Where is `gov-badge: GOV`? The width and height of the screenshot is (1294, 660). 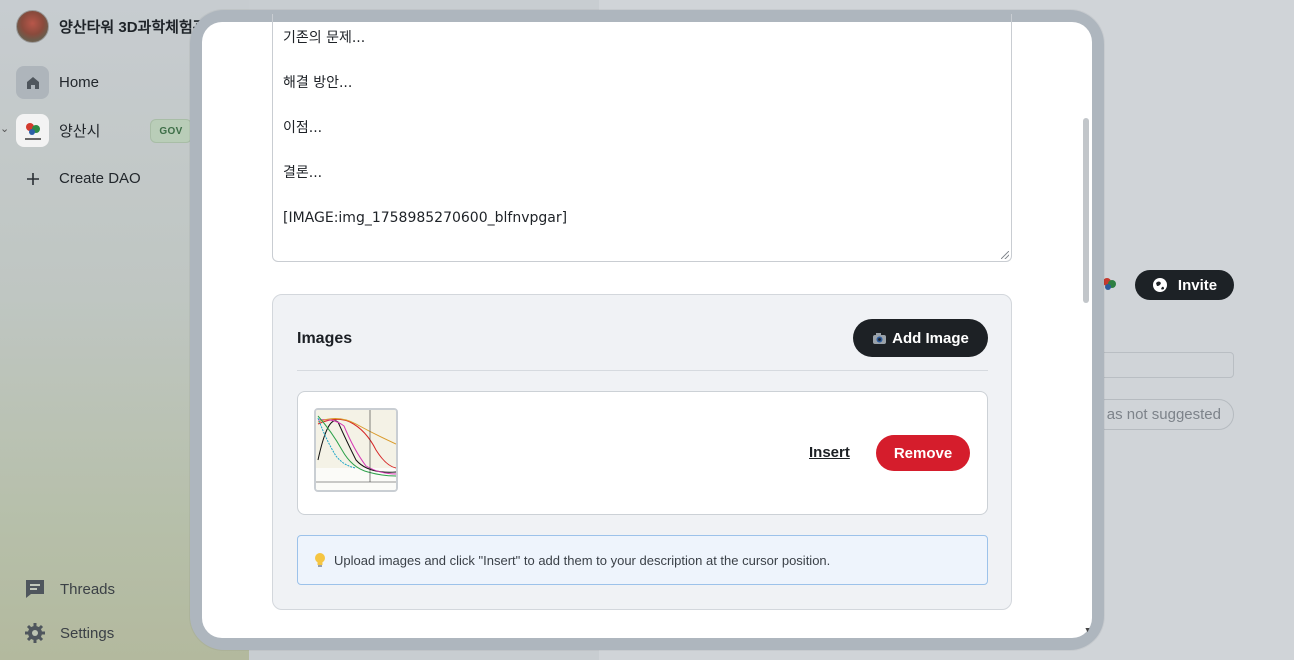 gov-badge: GOV is located at coordinates (171, 131).